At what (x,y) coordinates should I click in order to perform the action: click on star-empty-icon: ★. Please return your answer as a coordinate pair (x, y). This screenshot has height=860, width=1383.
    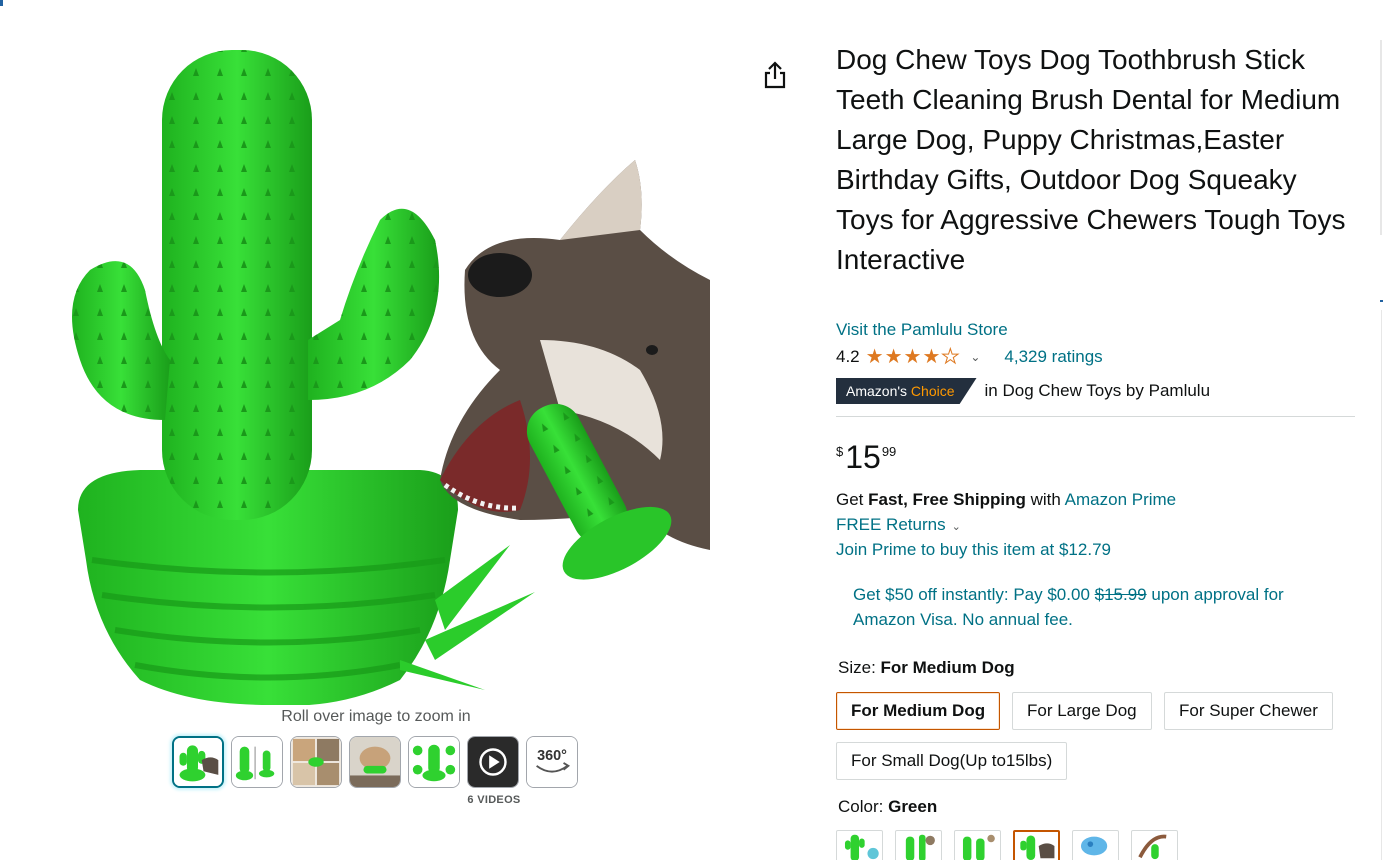
    Looking at the image, I should click on (950, 357).